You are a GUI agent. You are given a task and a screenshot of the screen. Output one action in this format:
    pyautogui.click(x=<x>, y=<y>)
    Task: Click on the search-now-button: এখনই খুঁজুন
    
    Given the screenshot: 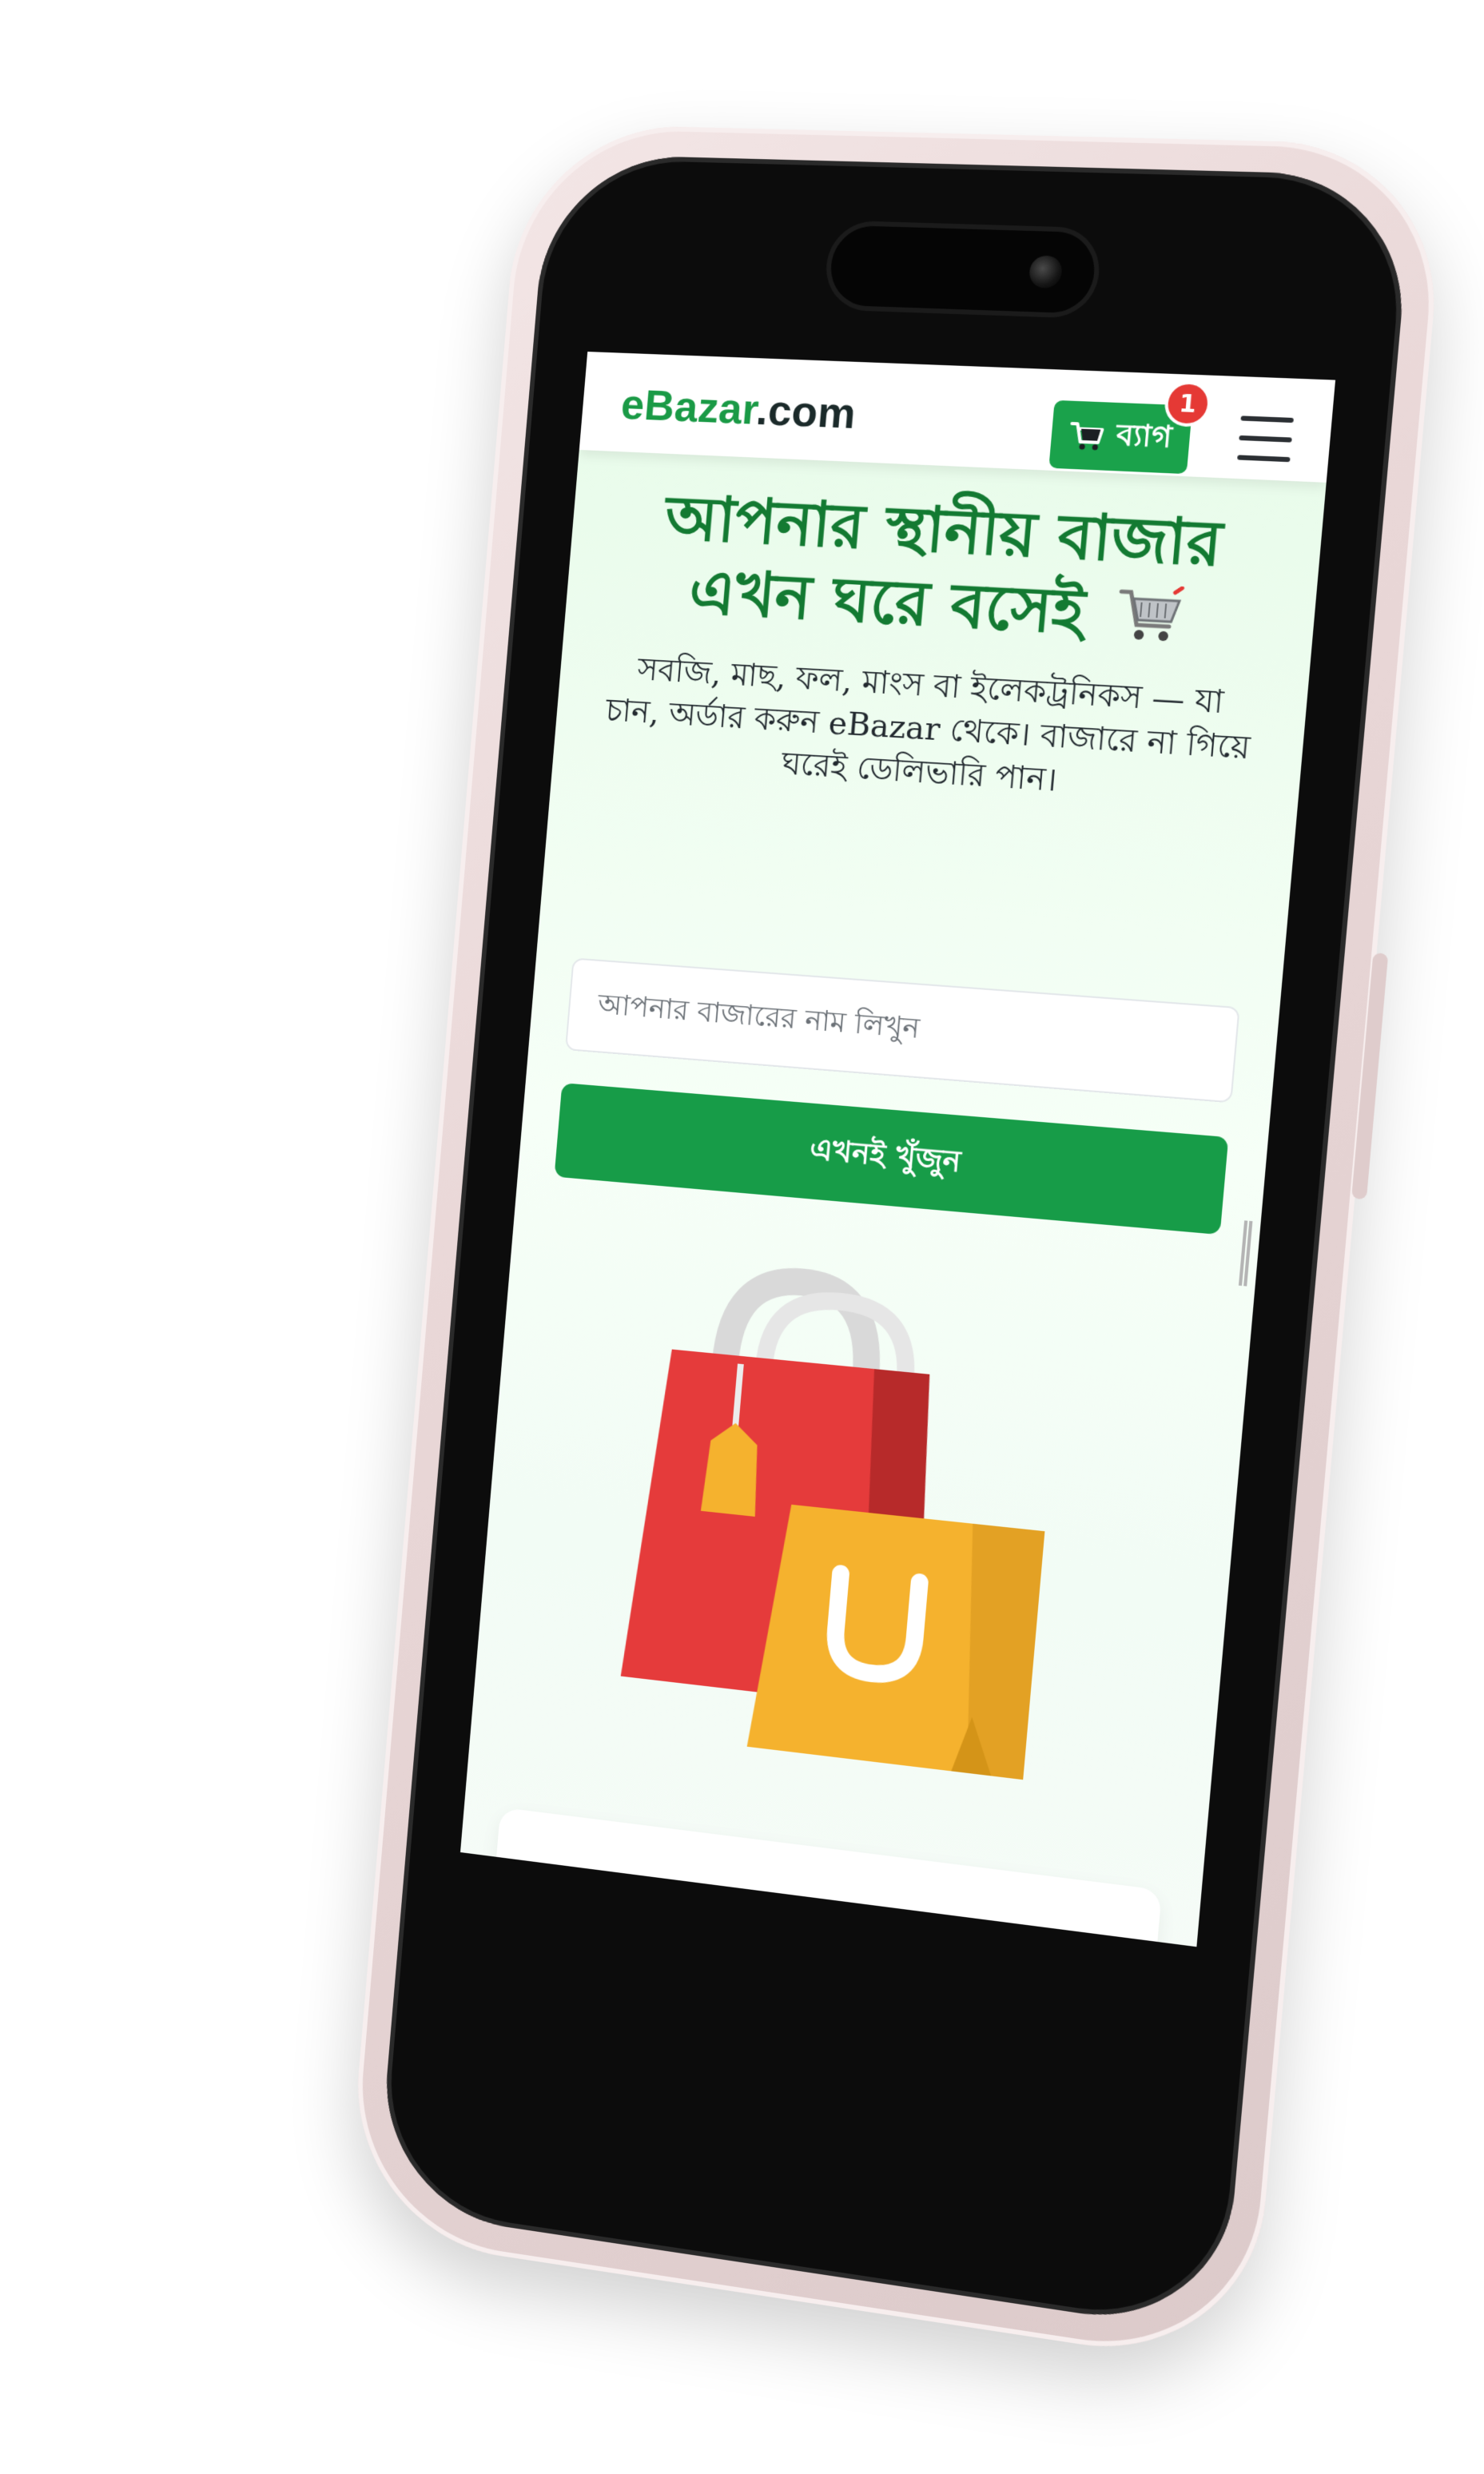 What is the action you would take?
    pyautogui.click(x=891, y=1159)
    